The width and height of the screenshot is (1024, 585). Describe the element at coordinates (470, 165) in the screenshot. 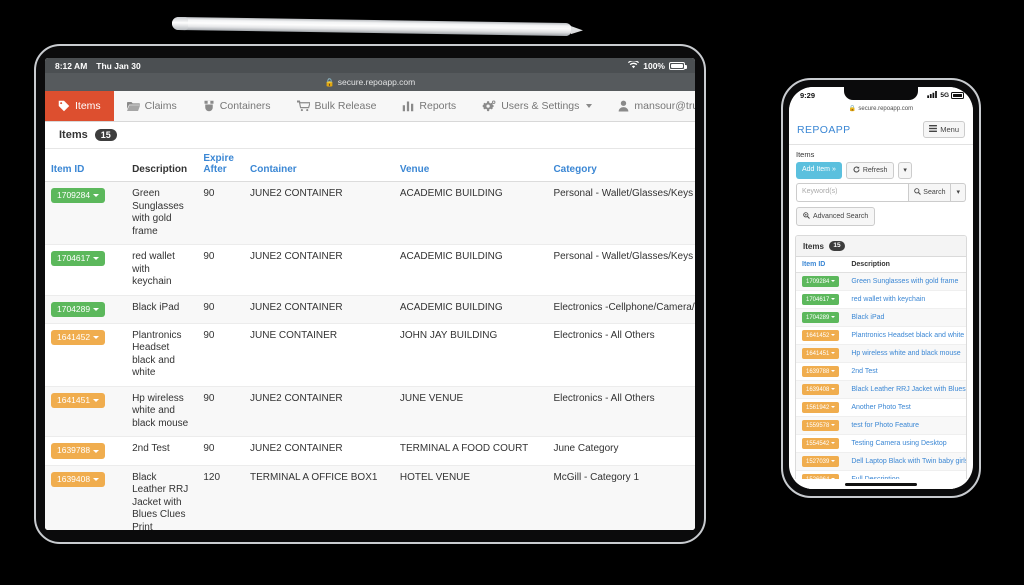

I see `col-venue: Venue` at that location.